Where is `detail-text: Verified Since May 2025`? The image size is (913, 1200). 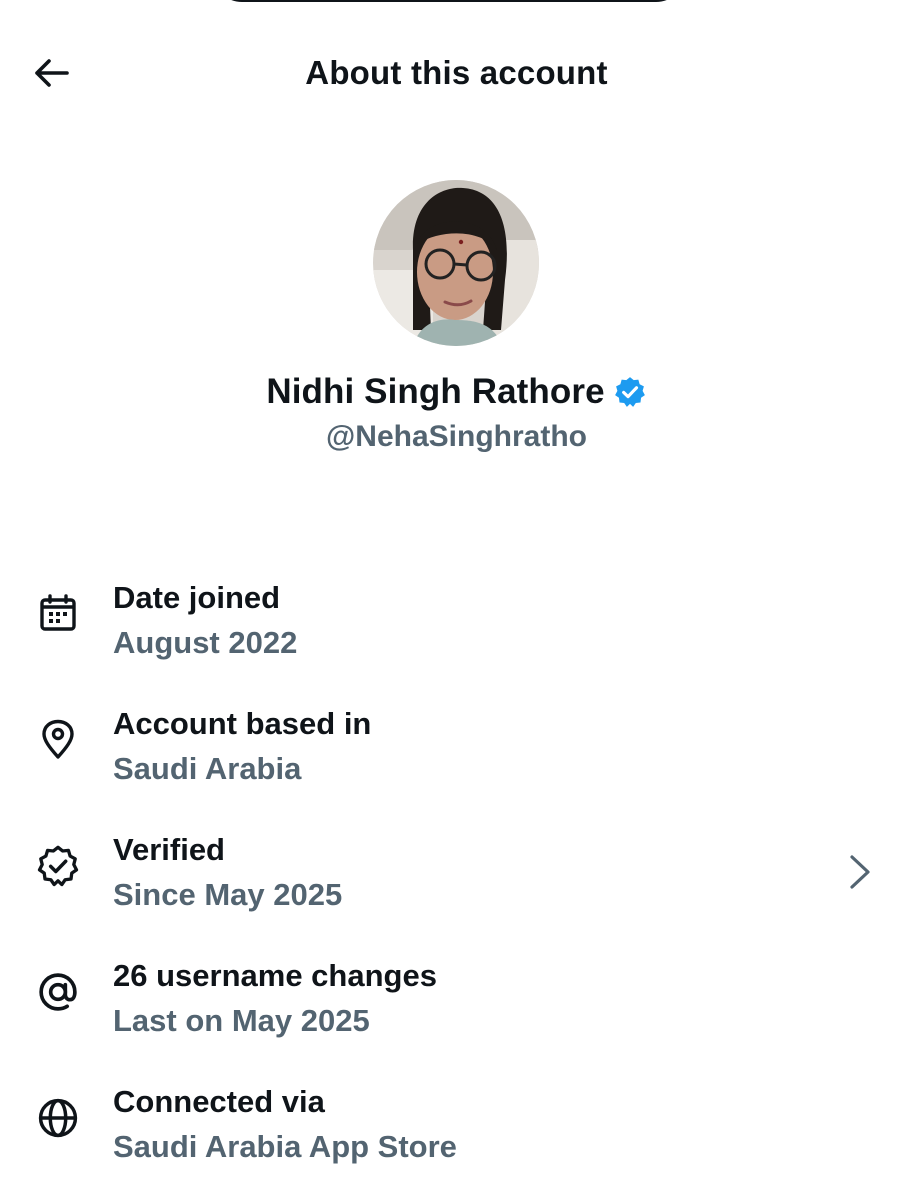
detail-text: Verified Since May 2025 is located at coordinates (227, 872).